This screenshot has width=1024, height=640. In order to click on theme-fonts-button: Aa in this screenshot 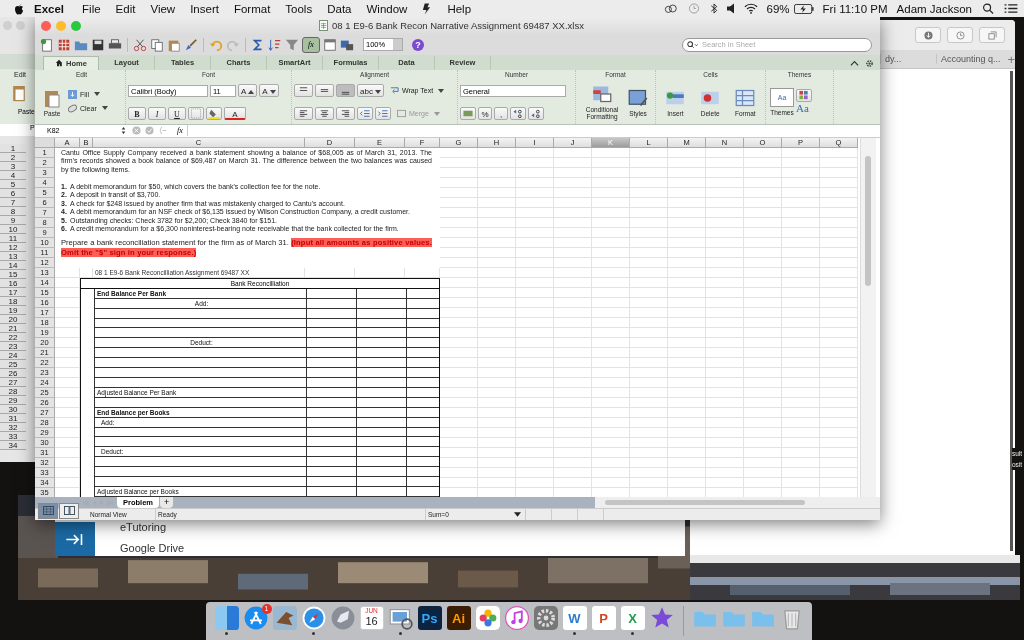, I will do `click(804, 107)`.